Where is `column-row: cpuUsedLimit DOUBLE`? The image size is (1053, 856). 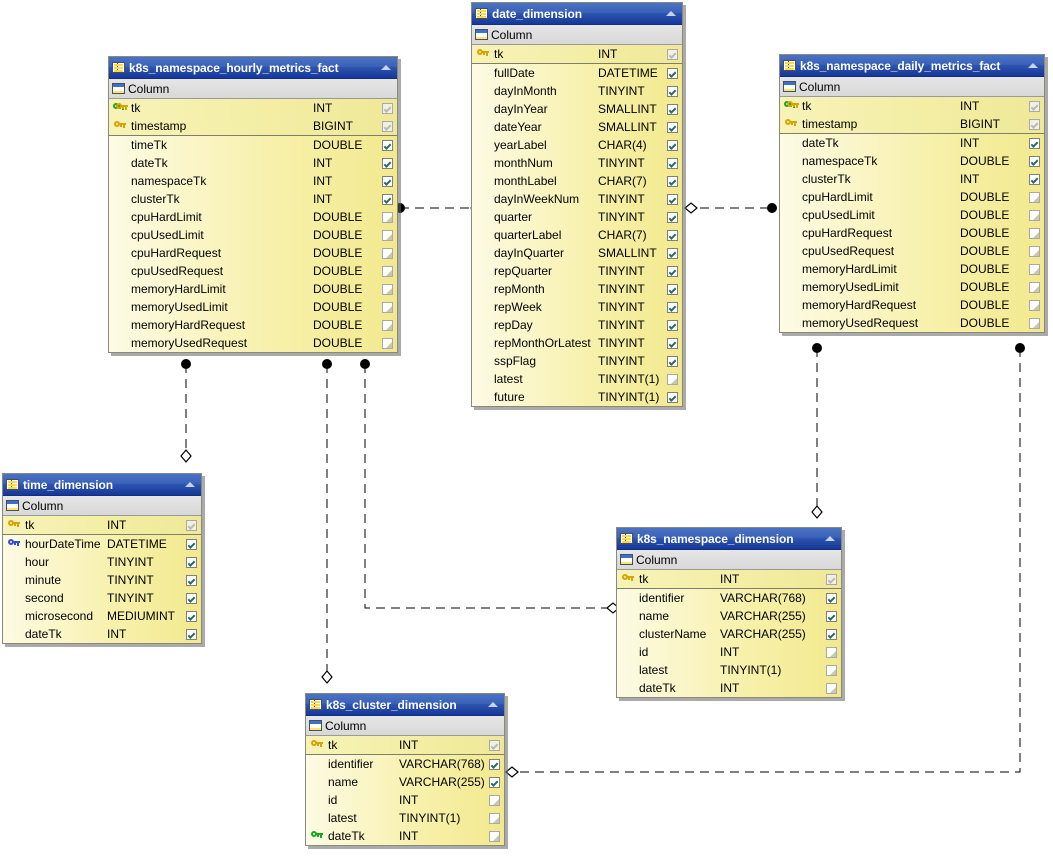 column-row: cpuUsedLimit DOUBLE is located at coordinates (912, 215).